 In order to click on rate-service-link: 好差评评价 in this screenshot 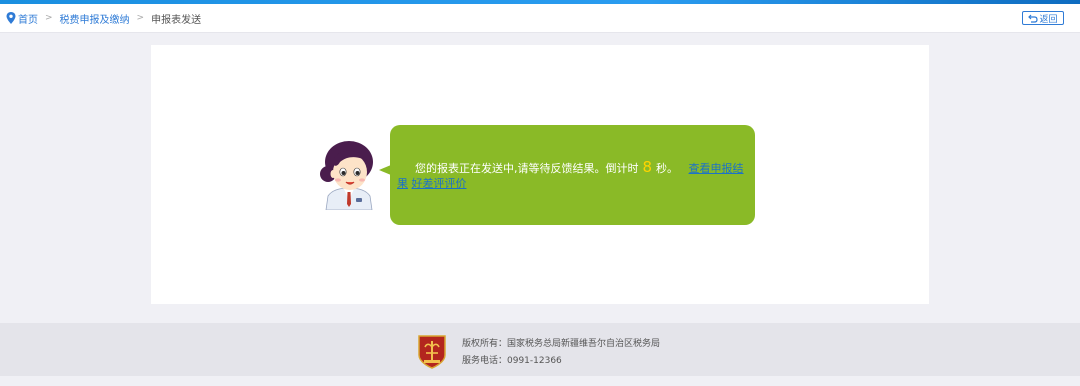, I will do `click(439, 183)`.